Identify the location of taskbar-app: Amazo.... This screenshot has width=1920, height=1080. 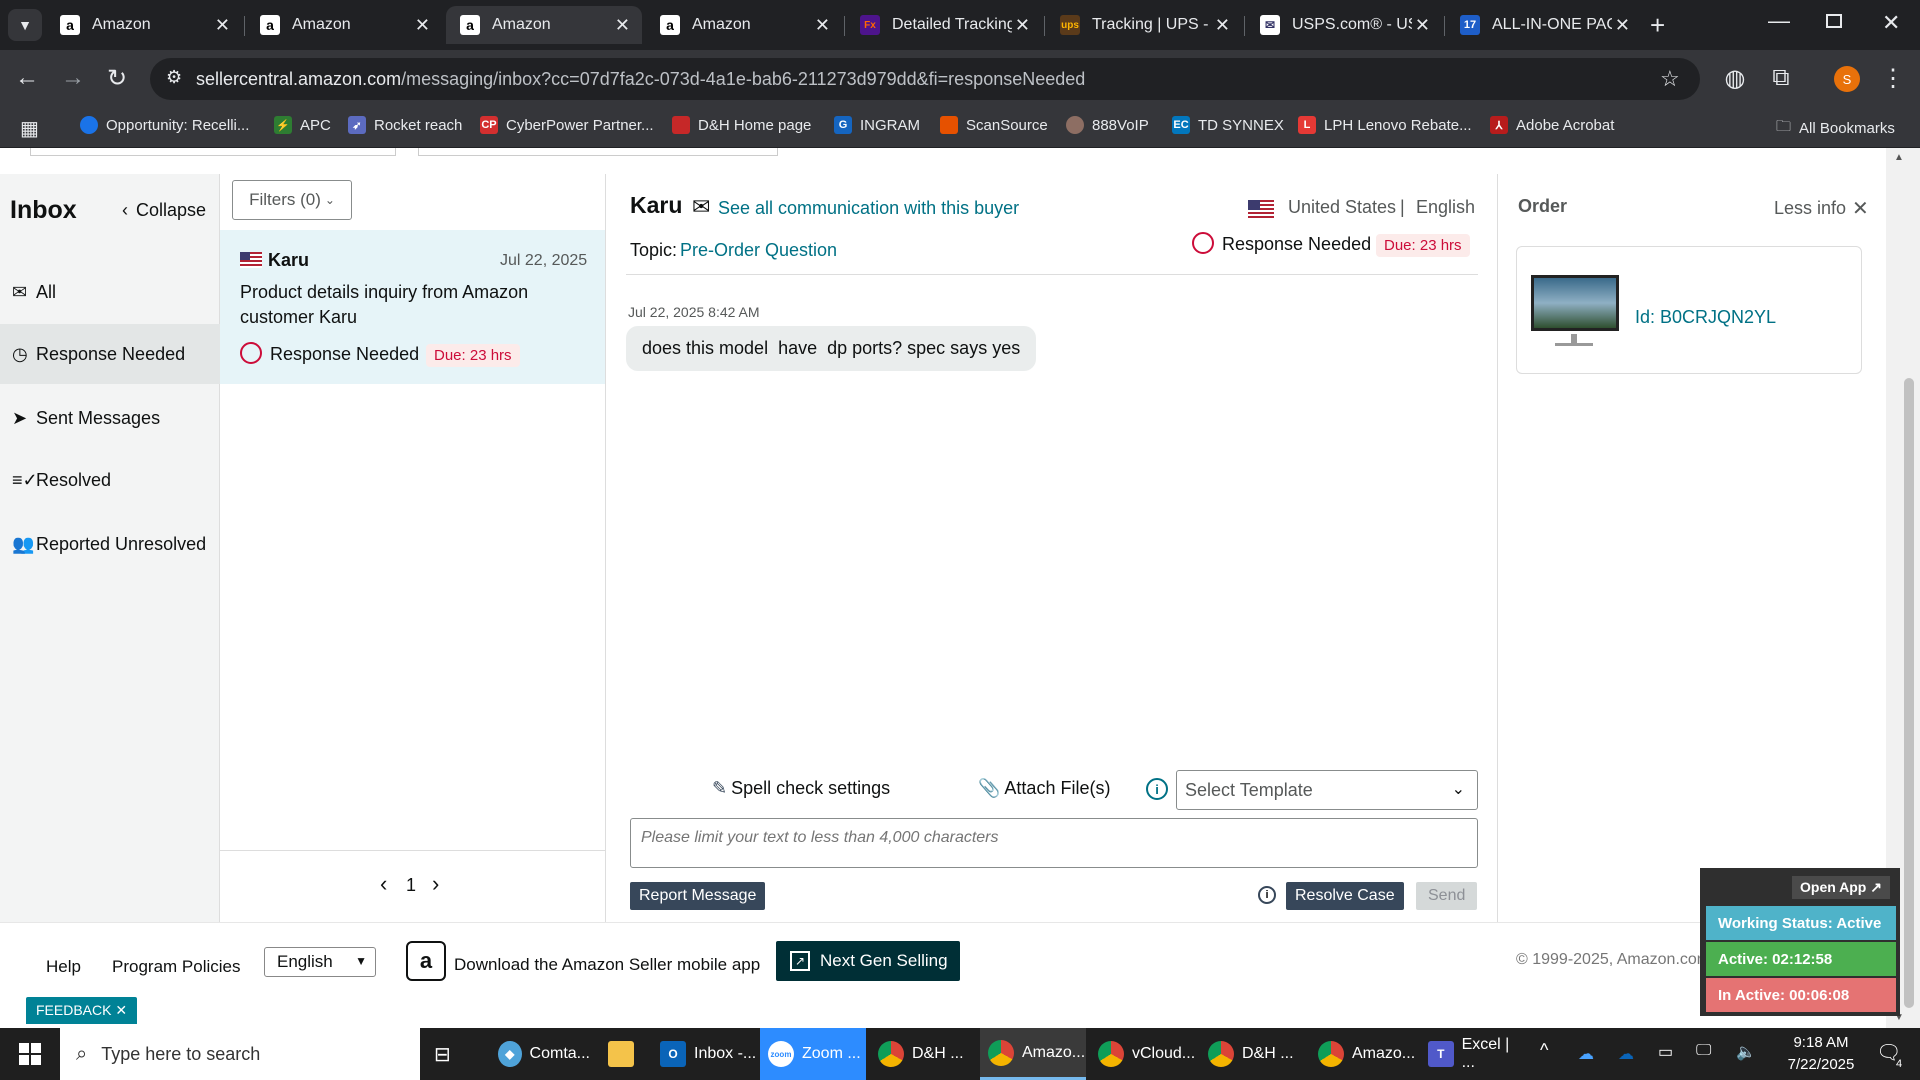
(1363, 1054).